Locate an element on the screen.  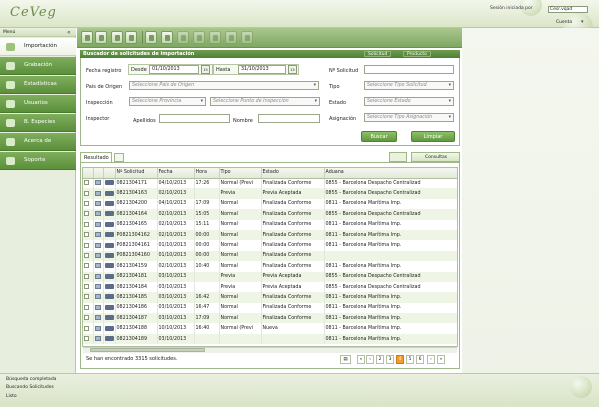
sidebar-item-grabacion: Grabación is located at coordinates (38, 66).